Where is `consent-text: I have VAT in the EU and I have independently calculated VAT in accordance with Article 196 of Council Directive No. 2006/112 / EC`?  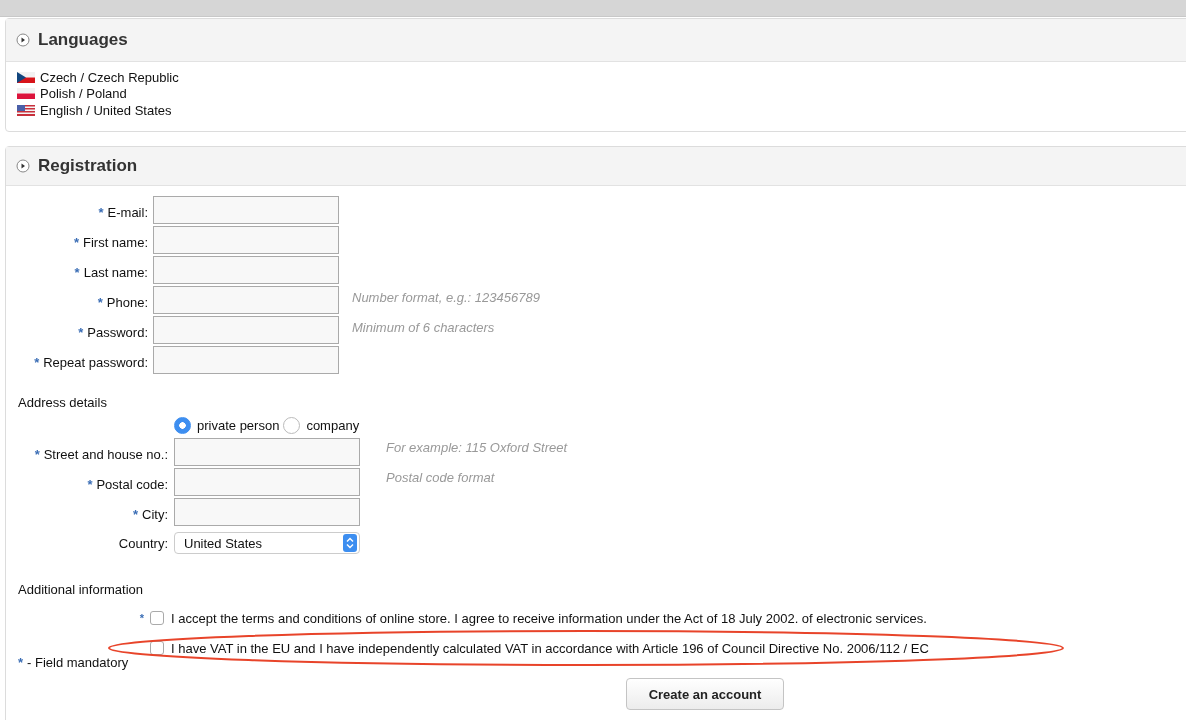
consent-text: I have VAT in the EU and I have independently calculated VAT in accordance with Article 196 of Council Directive No. 2006/112 / EC is located at coordinates (550, 648).